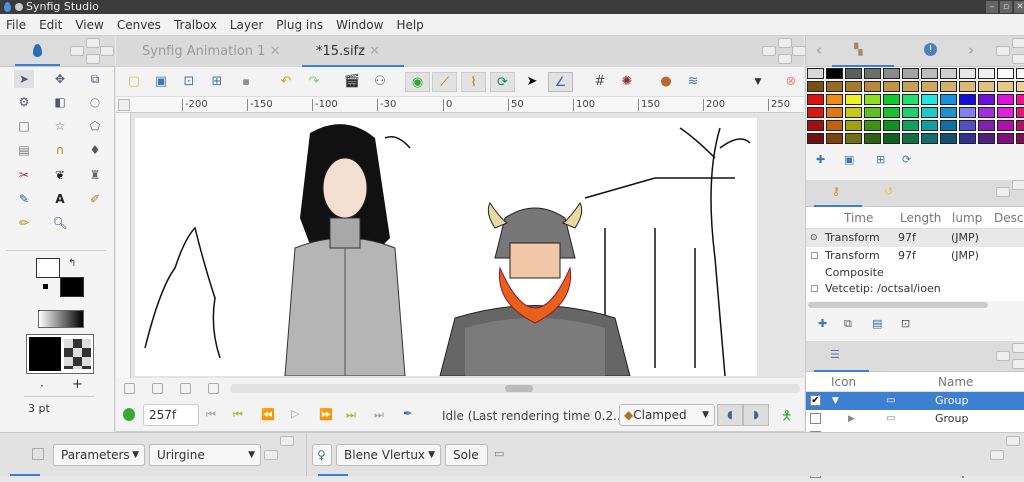 The height and width of the screenshot is (482, 1024). I want to click on grid-icon: #, so click(600, 82).